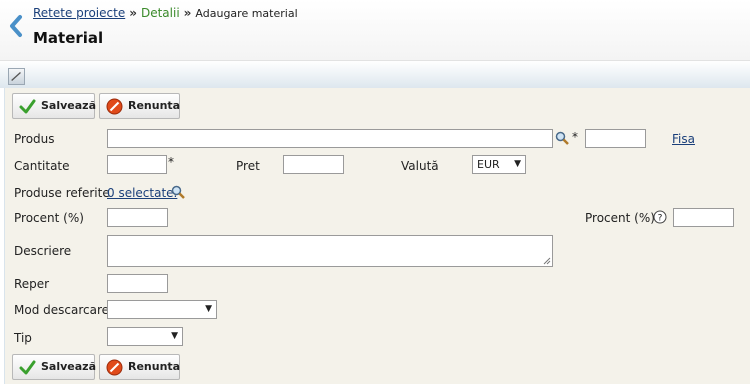  I want to click on produs-code-input, so click(615, 138).